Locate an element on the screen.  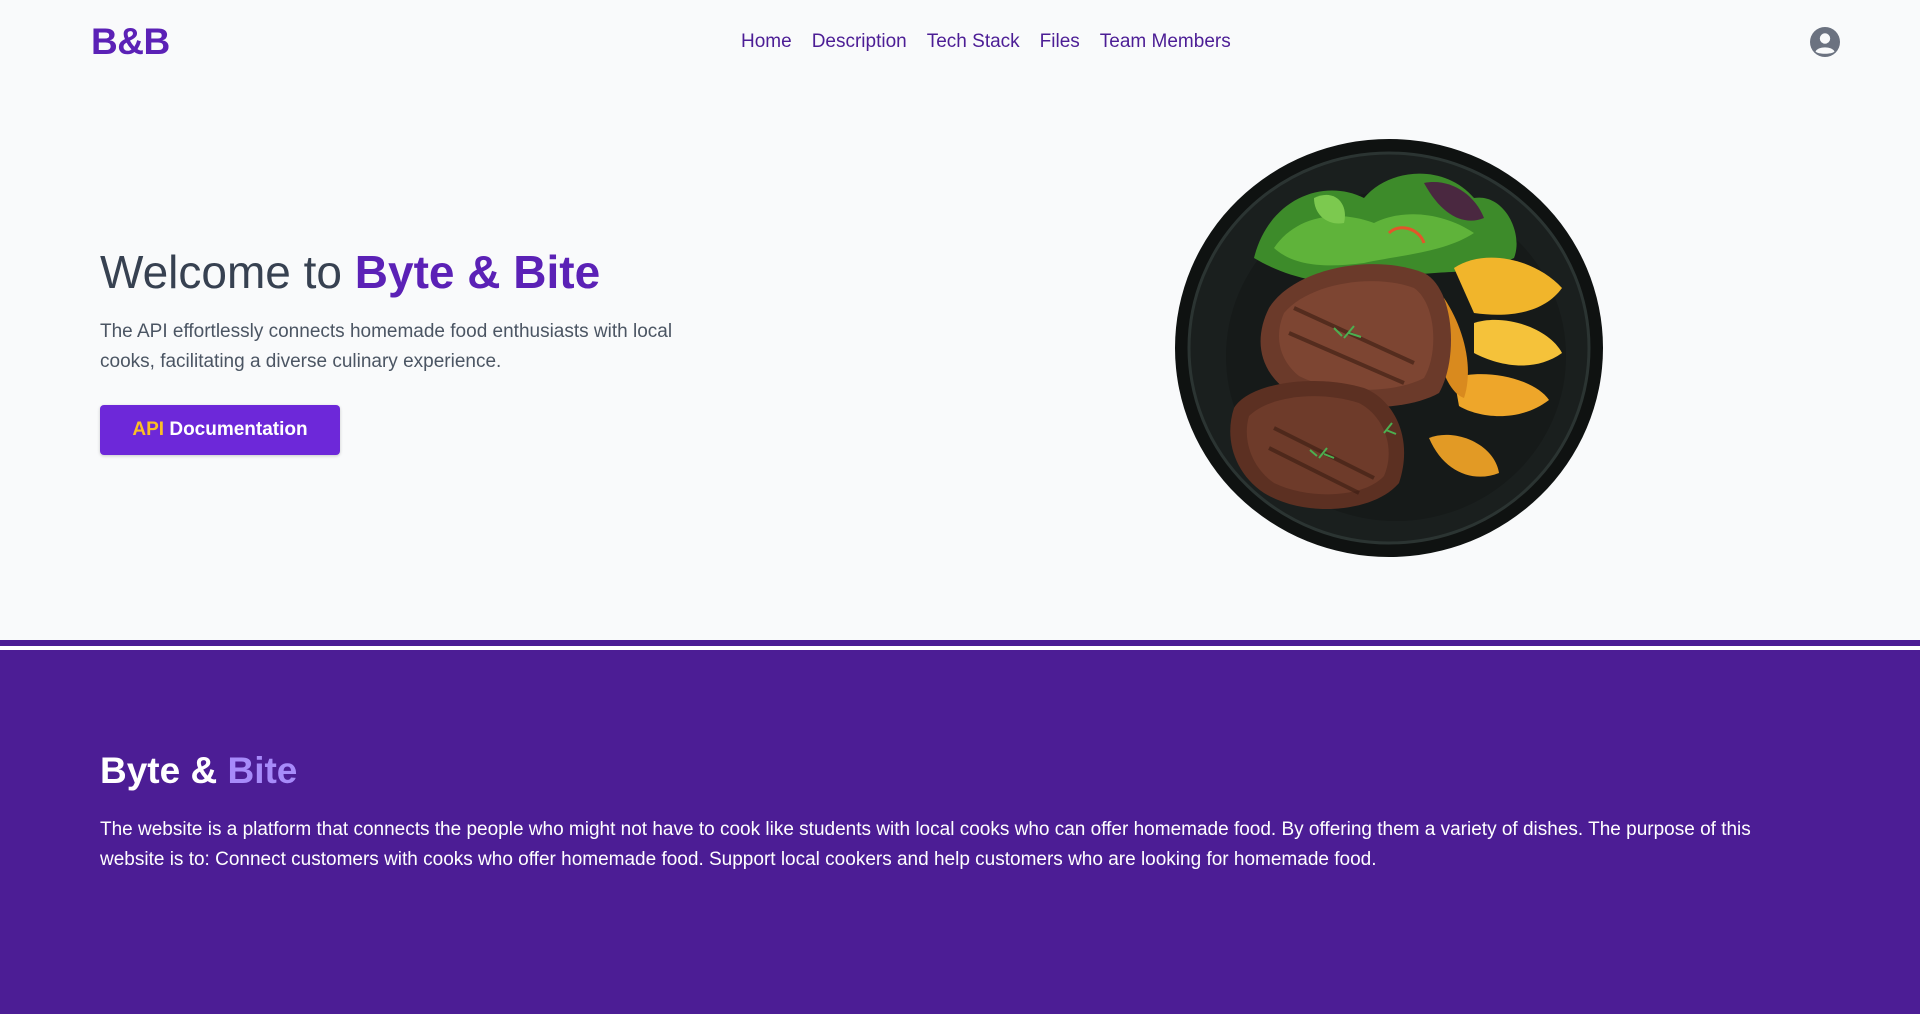
user-circle-icon is located at coordinates (1825, 42).